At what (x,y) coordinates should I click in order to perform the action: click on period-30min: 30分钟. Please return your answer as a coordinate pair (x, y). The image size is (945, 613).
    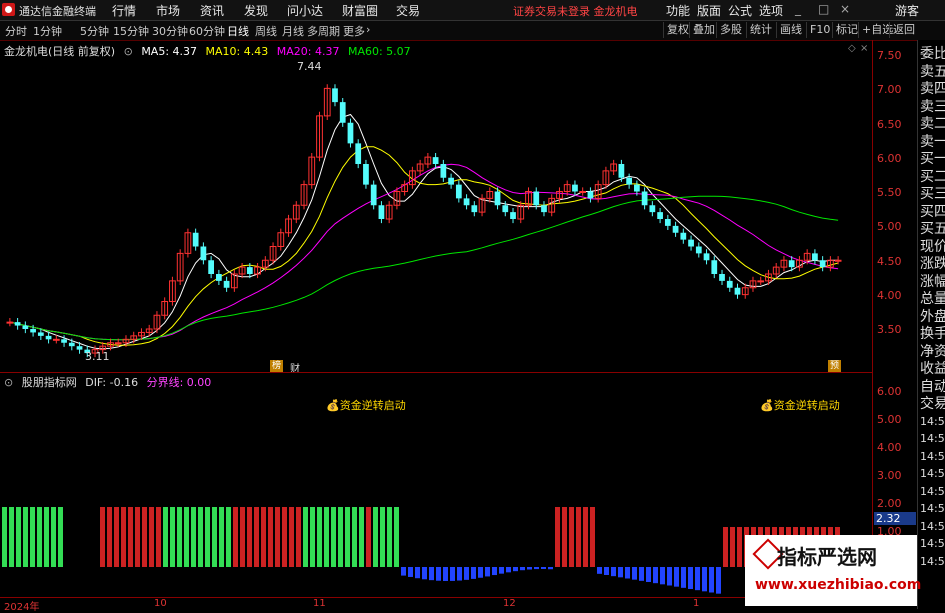
    Looking at the image, I should click on (170, 31).